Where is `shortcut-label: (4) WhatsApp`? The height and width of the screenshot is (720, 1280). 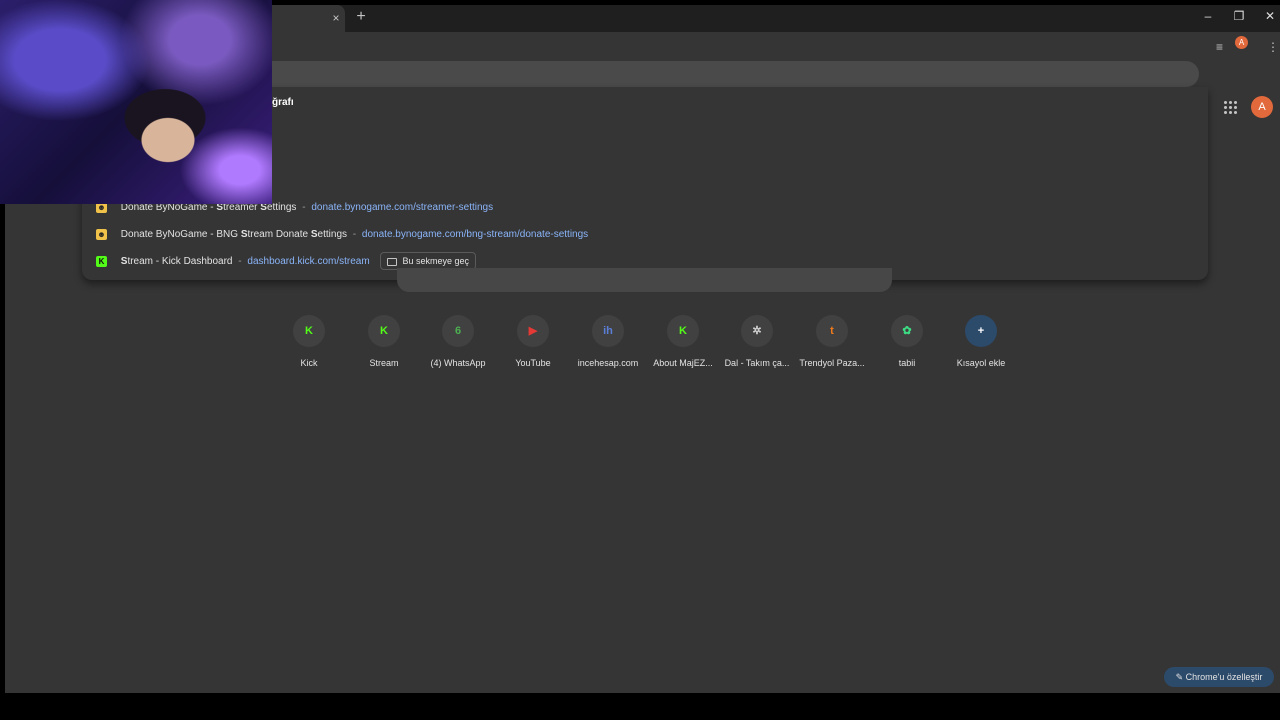 shortcut-label: (4) WhatsApp is located at coordinates (458, 363).